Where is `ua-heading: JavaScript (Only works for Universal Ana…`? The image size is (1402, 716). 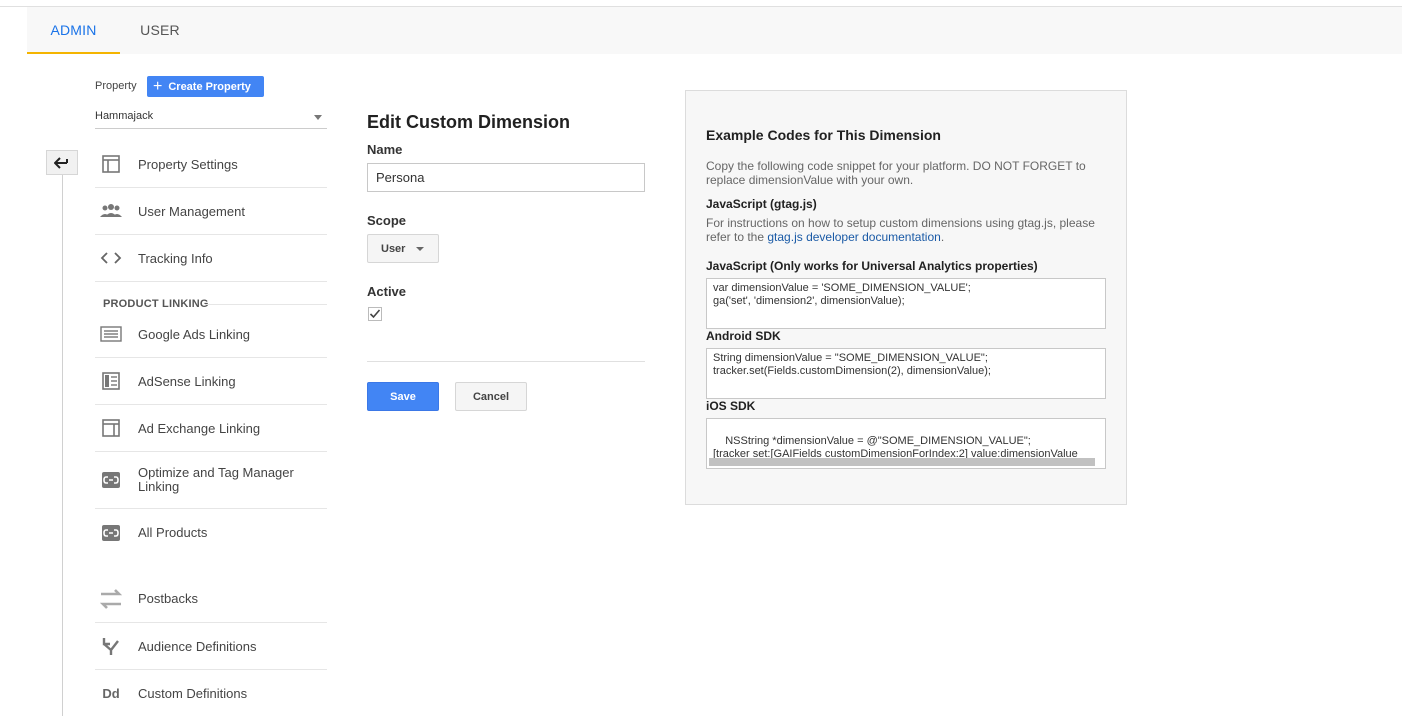
ua-heading: JavaScript (Only works for Universal Ana… is located at coordinates (872, 266).